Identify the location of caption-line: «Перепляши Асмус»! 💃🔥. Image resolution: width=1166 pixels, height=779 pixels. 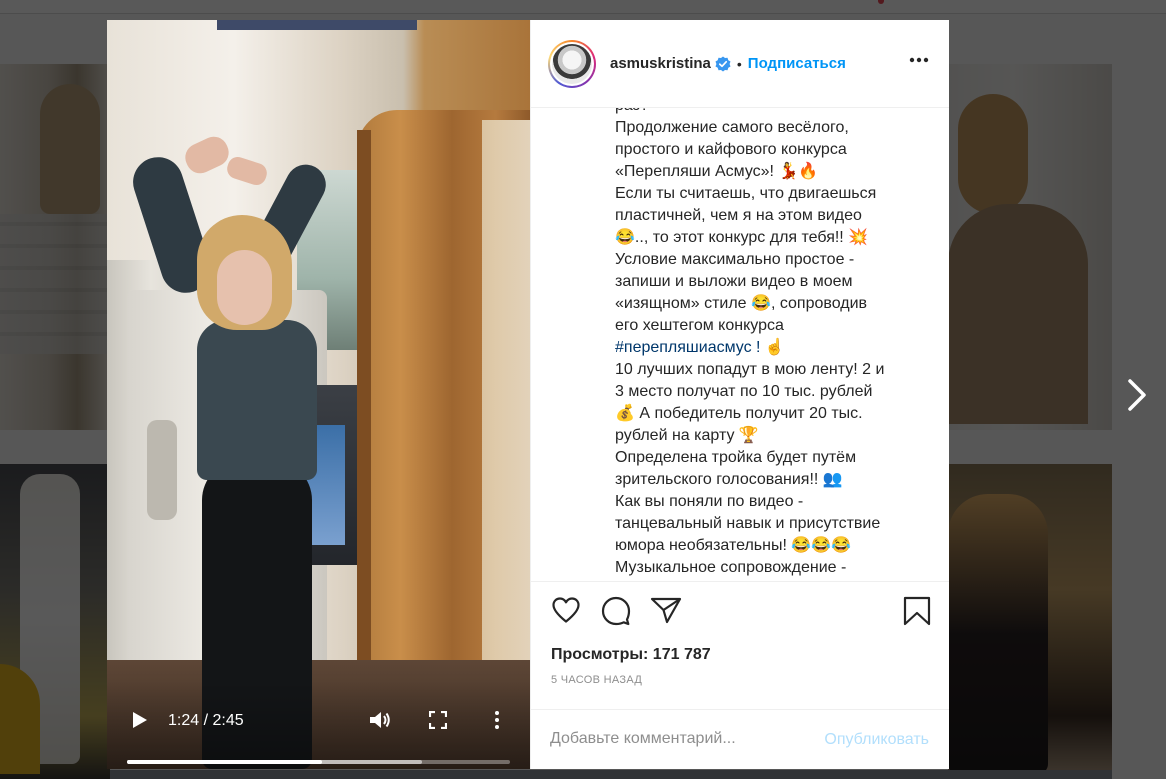
(717, 171).